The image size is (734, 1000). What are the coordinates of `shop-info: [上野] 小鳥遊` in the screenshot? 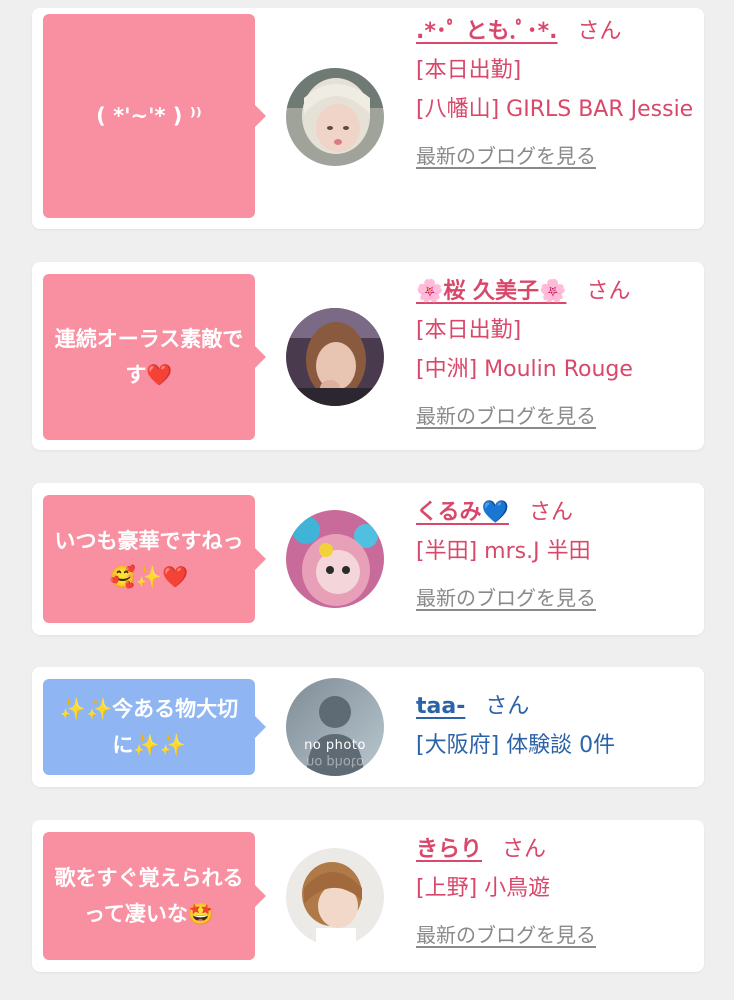 It's located at (556, 888).